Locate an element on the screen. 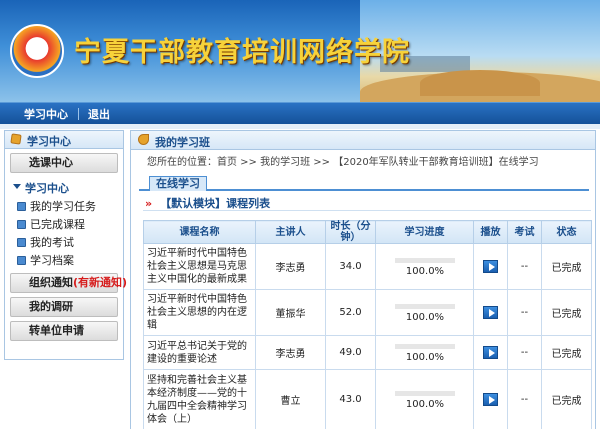 The width and height of the screenshot is (600, 429). notice-button: 组织通知(有新通知) is located at coordinates (68, 283).